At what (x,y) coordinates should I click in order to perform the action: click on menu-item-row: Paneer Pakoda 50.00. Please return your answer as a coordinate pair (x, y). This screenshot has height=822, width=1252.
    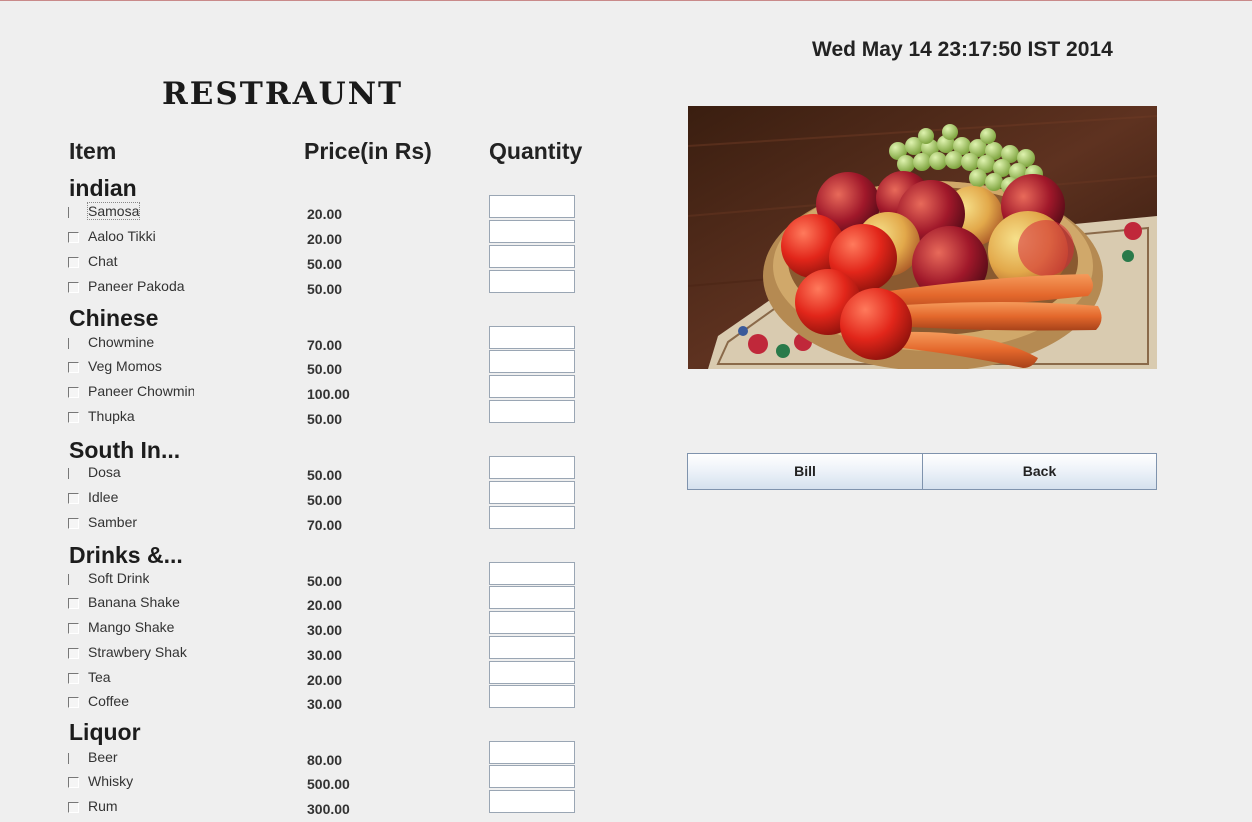
    Looking at the image, I should click on (328, 286).